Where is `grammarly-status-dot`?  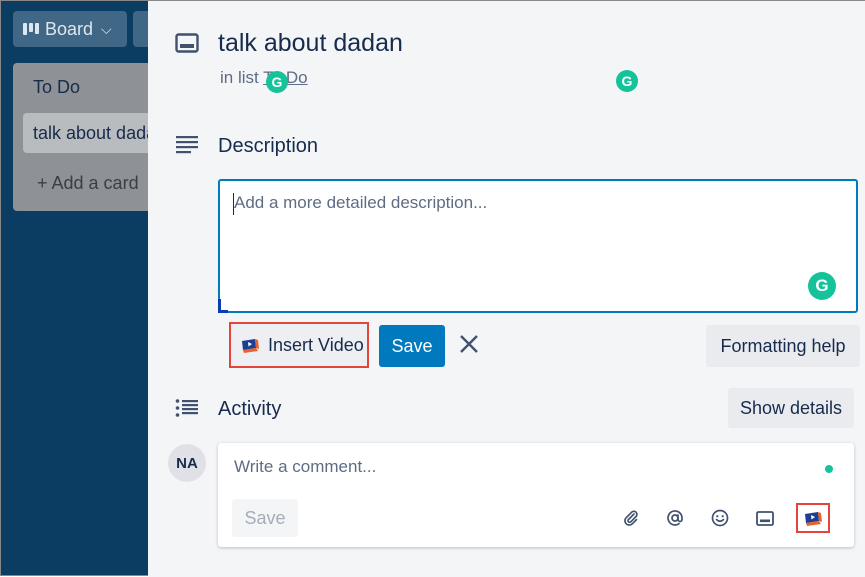
grammarly-status-dot is located at coordinates (829, 469).